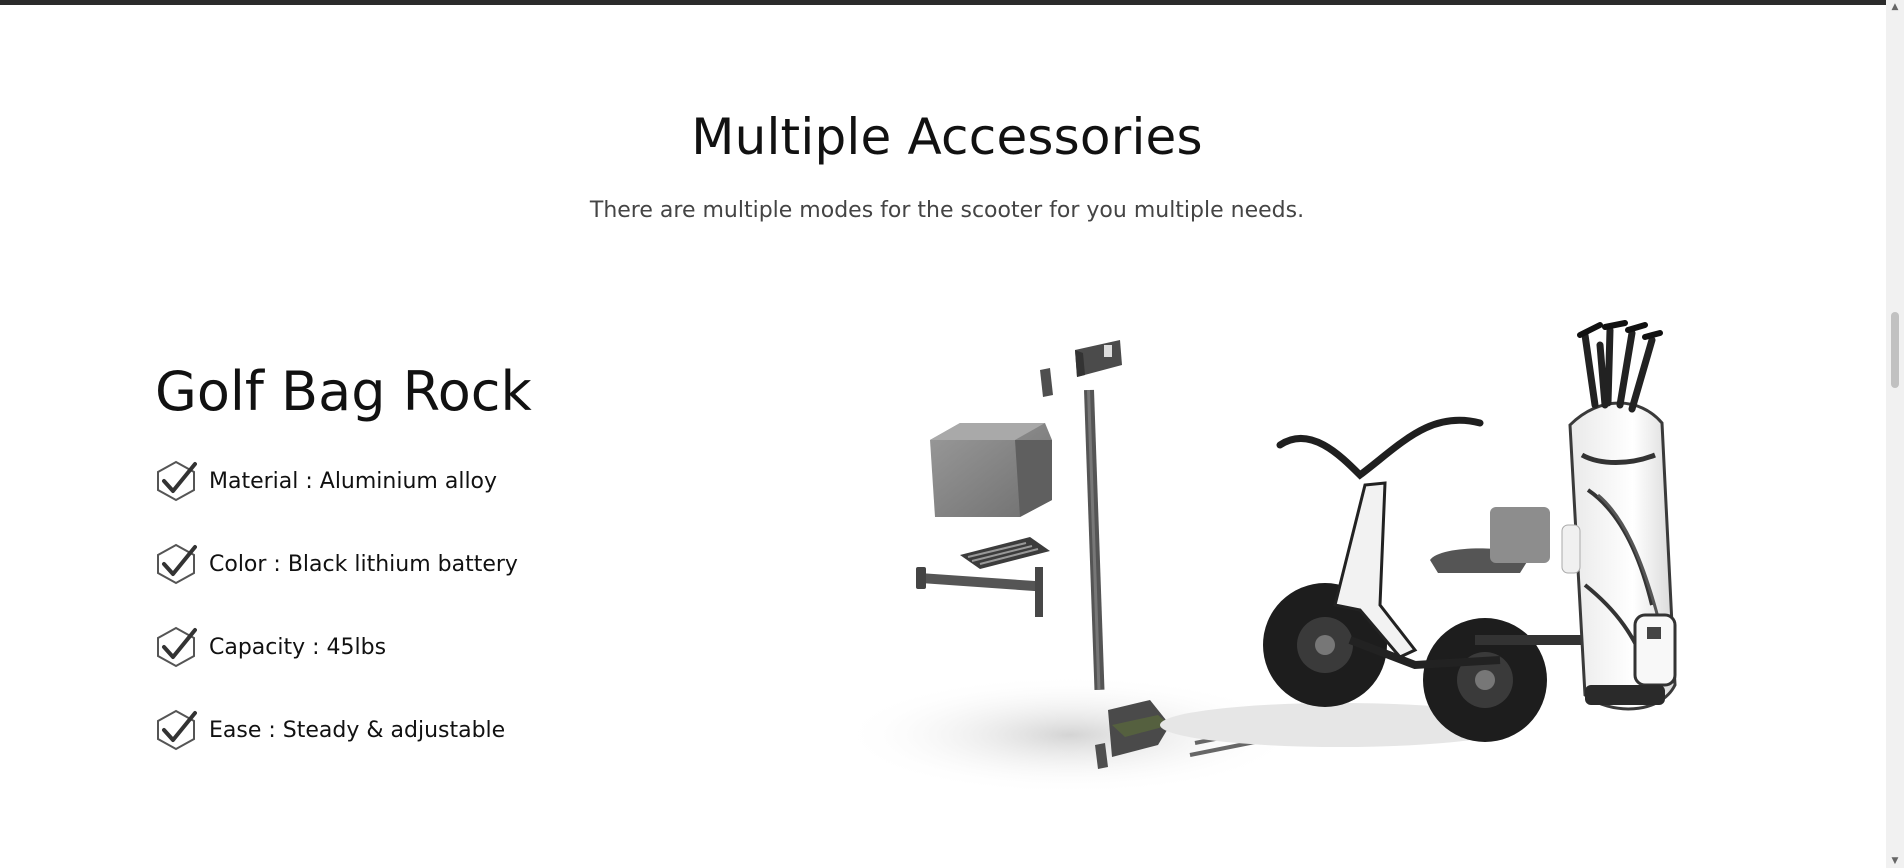 This screenshot has height=868, width=1904. Describe the element at coordinates (357, 730) in the screenshot. I see `feature-label: Ease : Steady & adjustable` at that location.